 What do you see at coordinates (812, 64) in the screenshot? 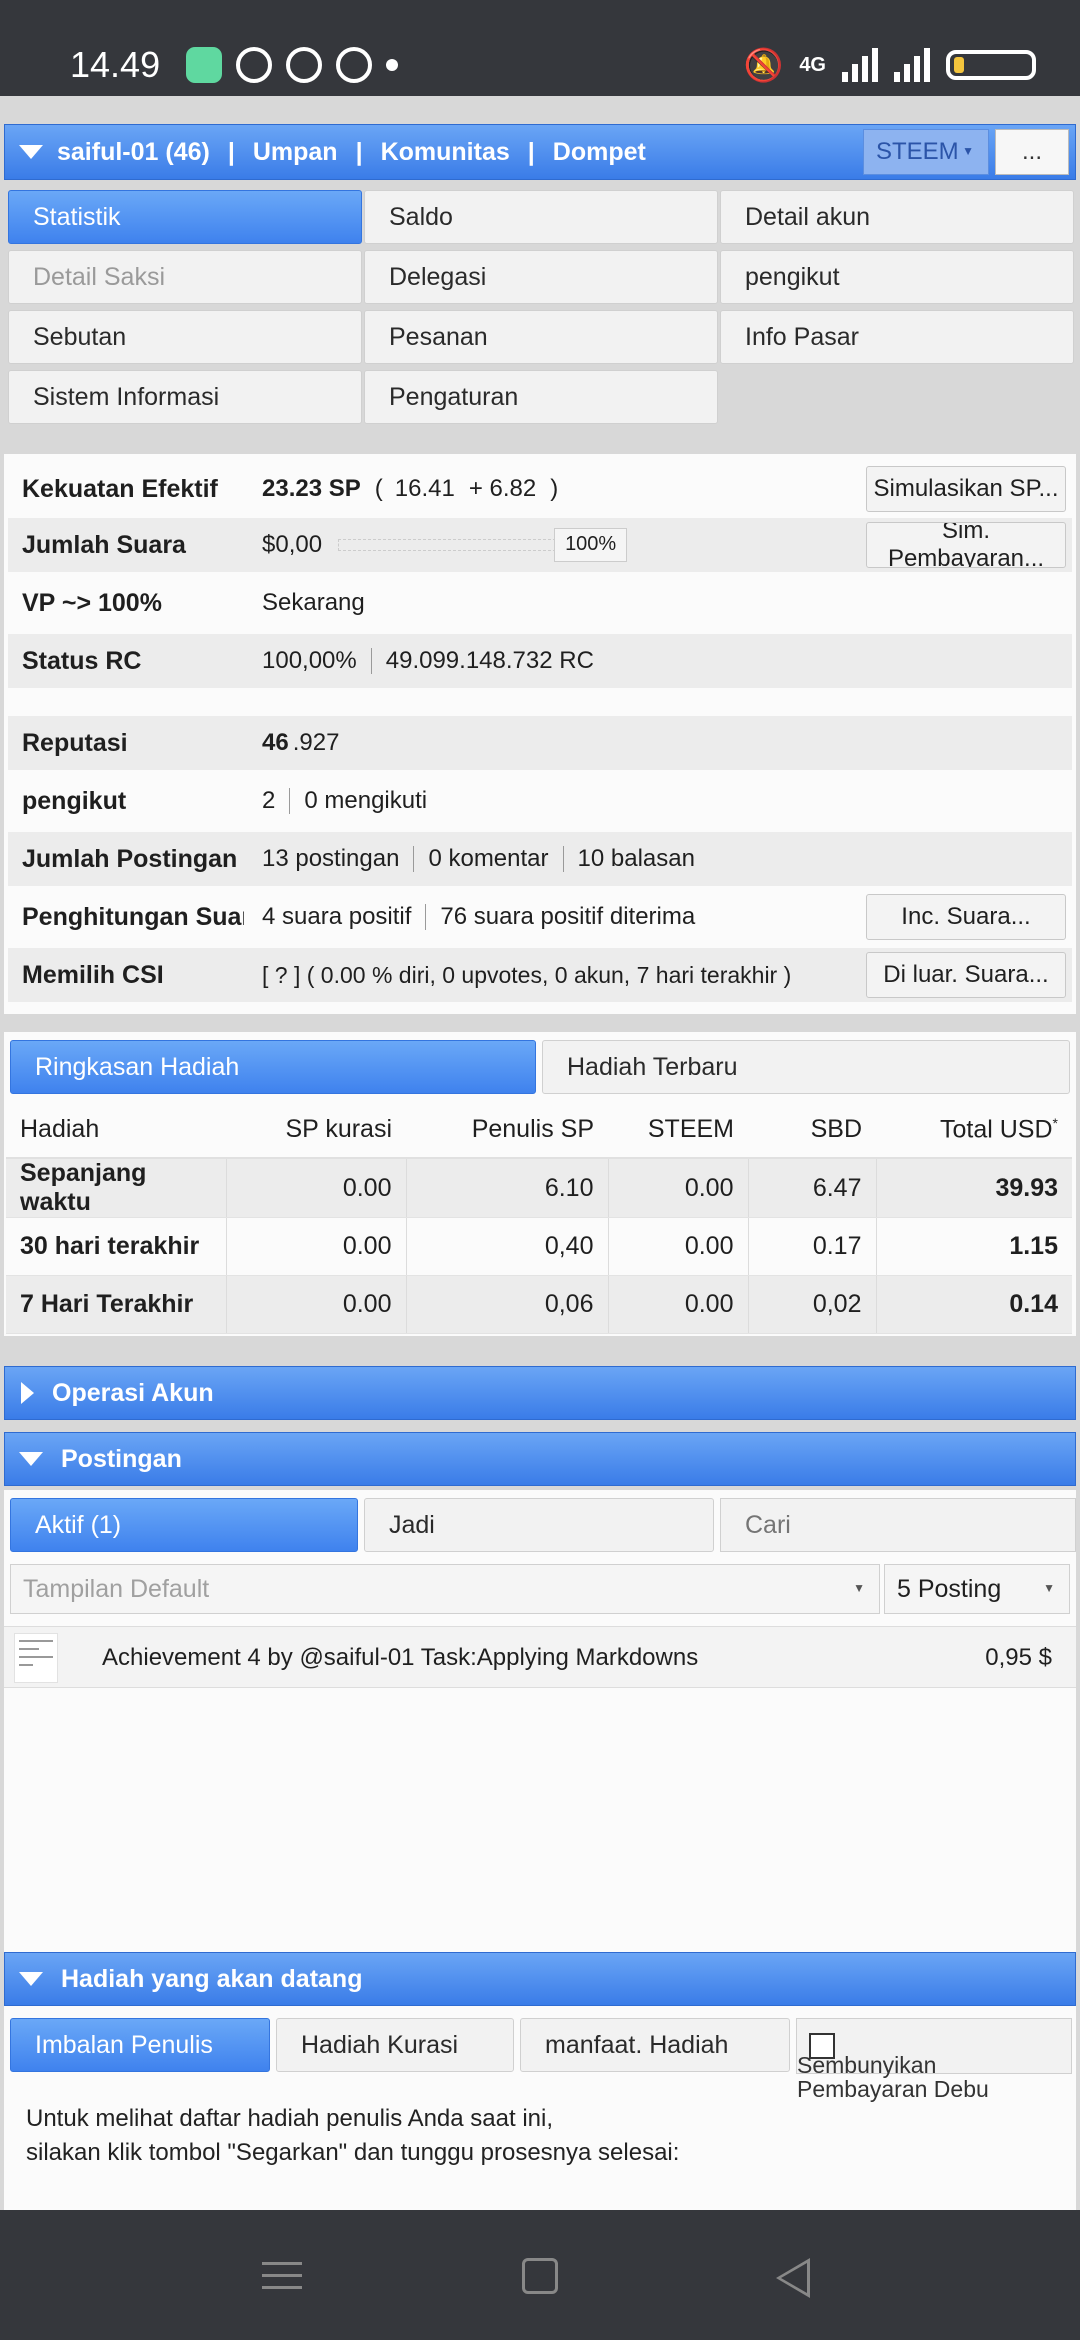
I see `network-type: 4G` at bounding box center [812, 64].